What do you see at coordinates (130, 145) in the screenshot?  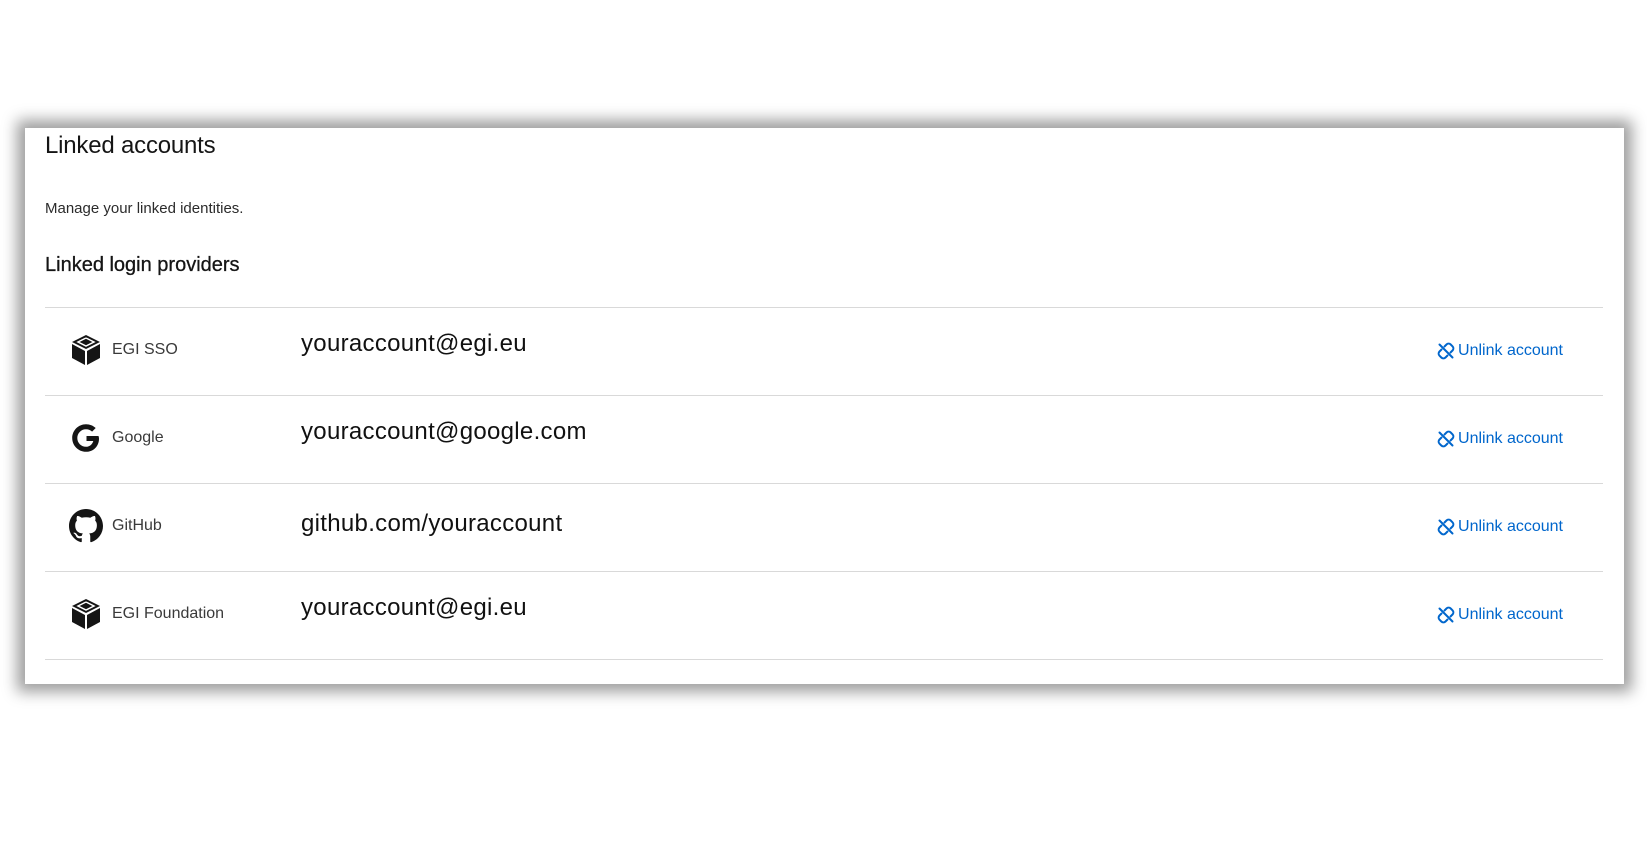 I see `page-title: Linked accounts` at bounding box center [130, 145].